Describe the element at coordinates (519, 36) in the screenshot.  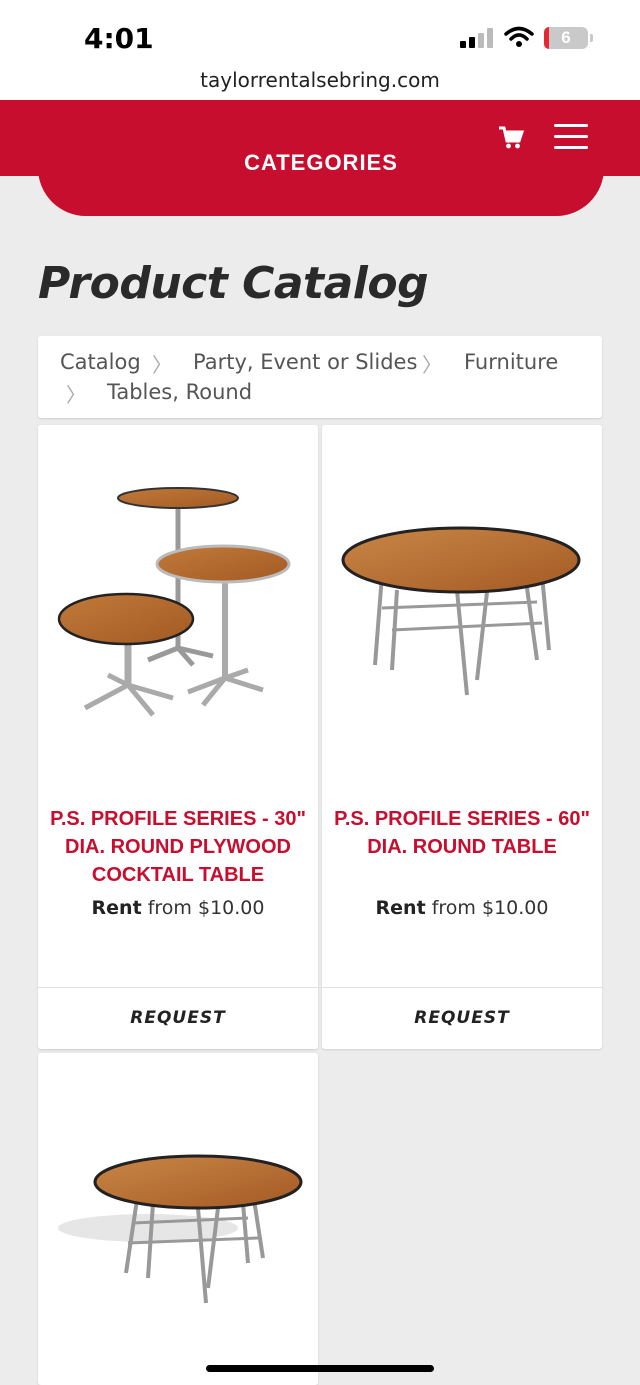
I see `wifi-icon` at that location.